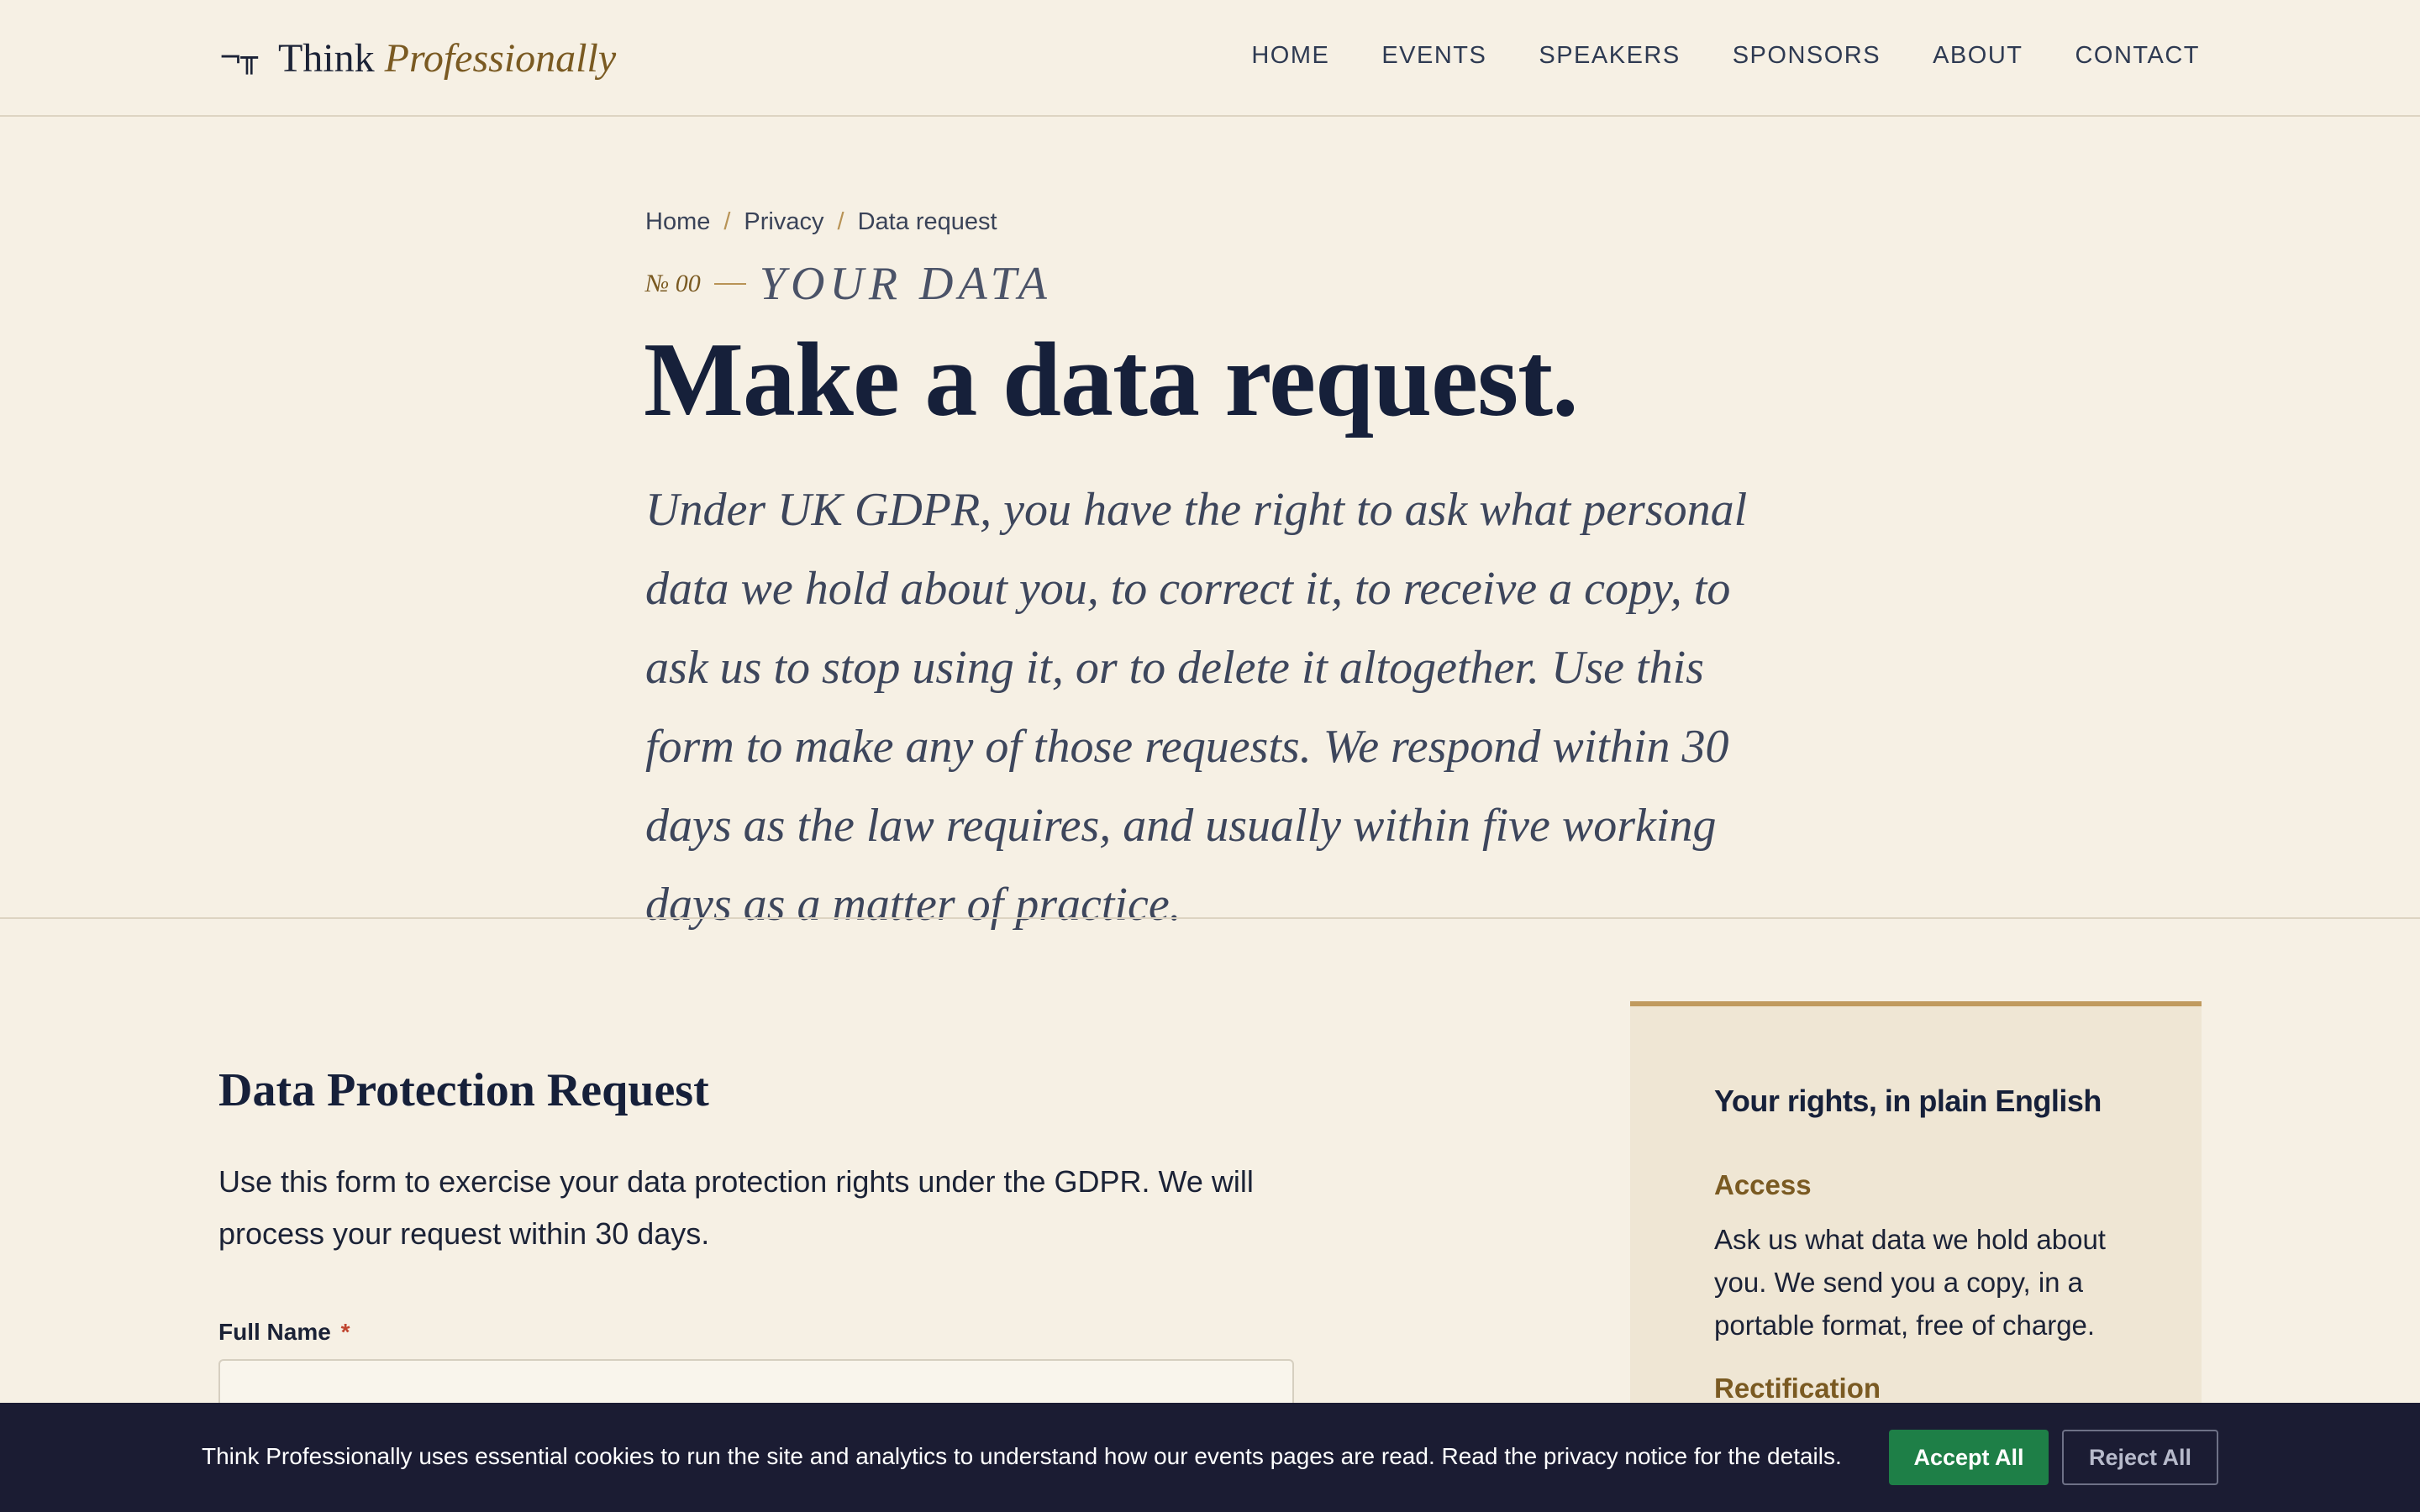  I want to click on section-divider, so click(1210, 918).